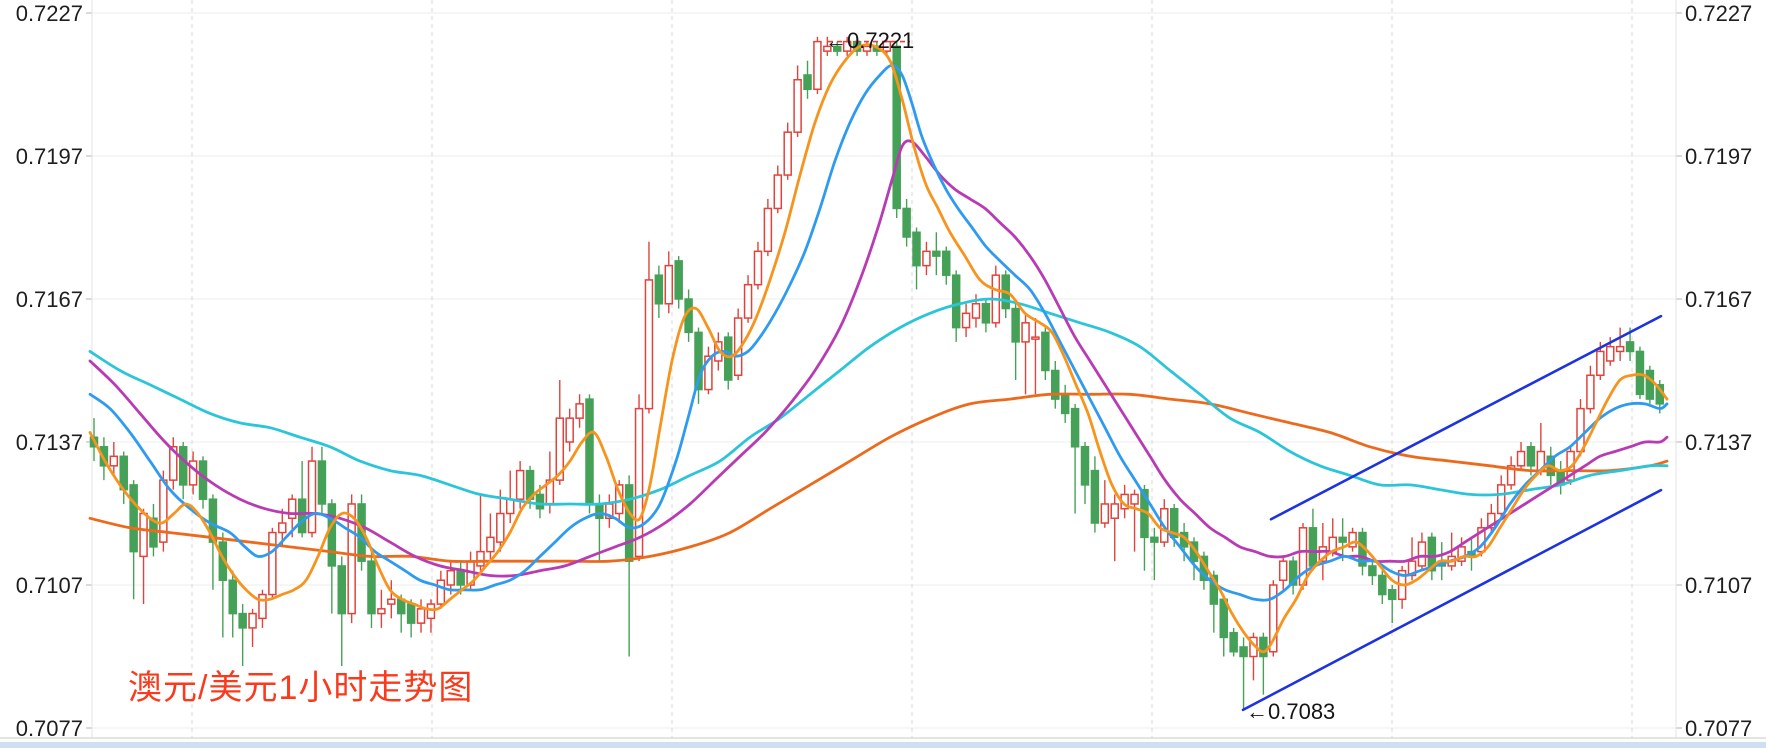 The height and width of the screenshot is (748, 1766). I want to click on bottom-scroll-strip, so click(883, 745).